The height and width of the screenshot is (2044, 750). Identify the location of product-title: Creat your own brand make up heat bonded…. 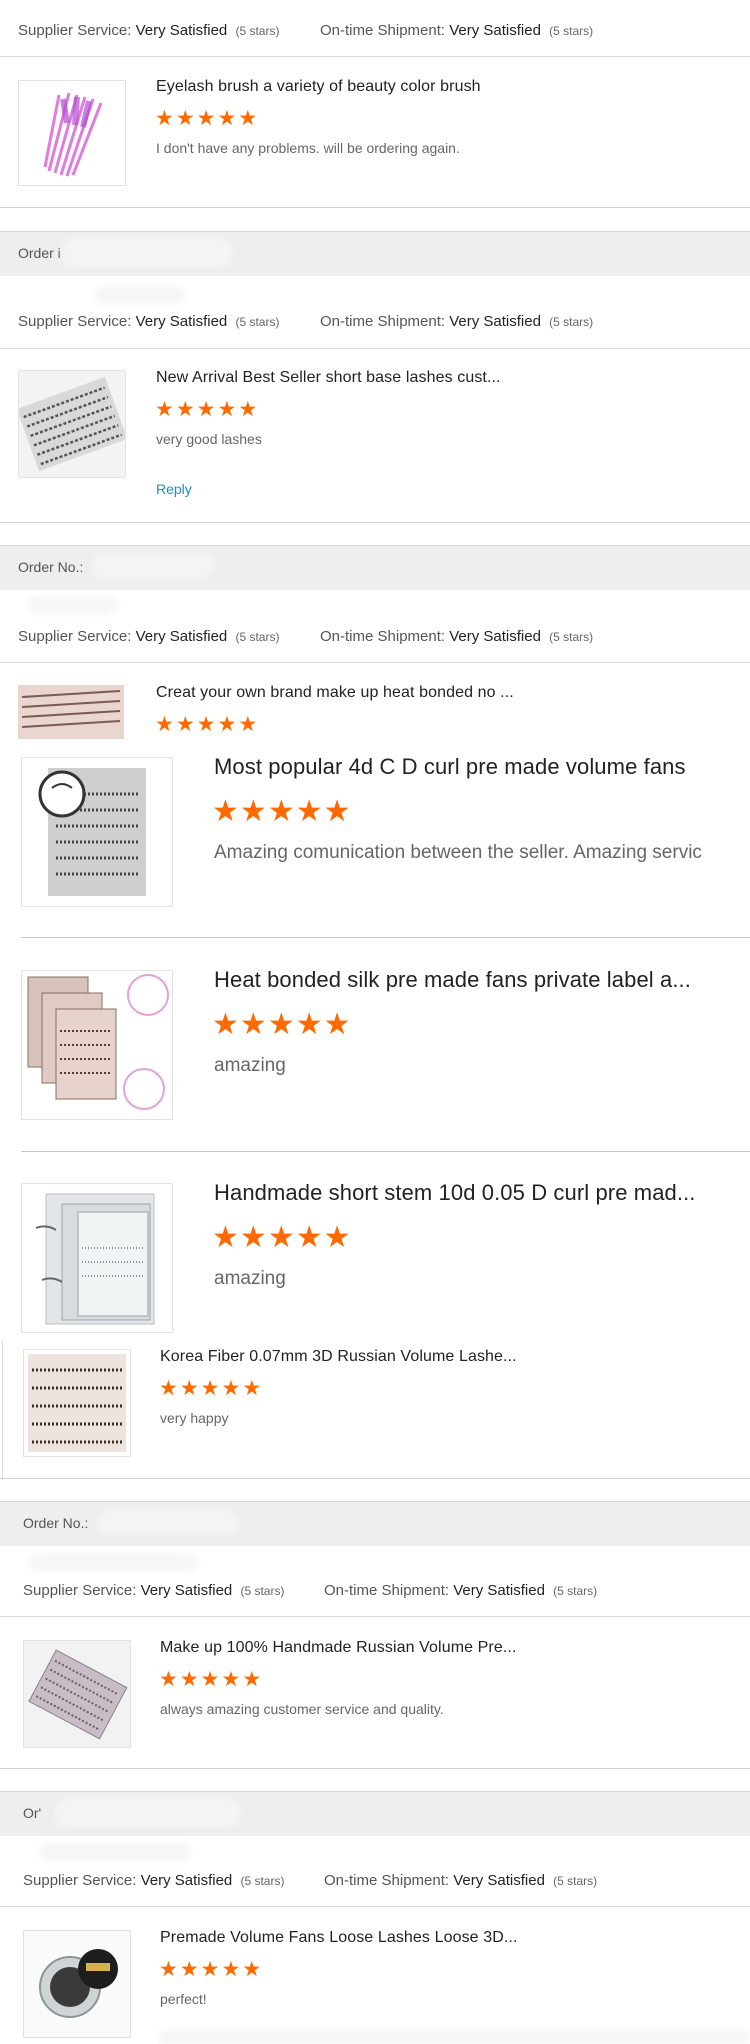
(335, 693).